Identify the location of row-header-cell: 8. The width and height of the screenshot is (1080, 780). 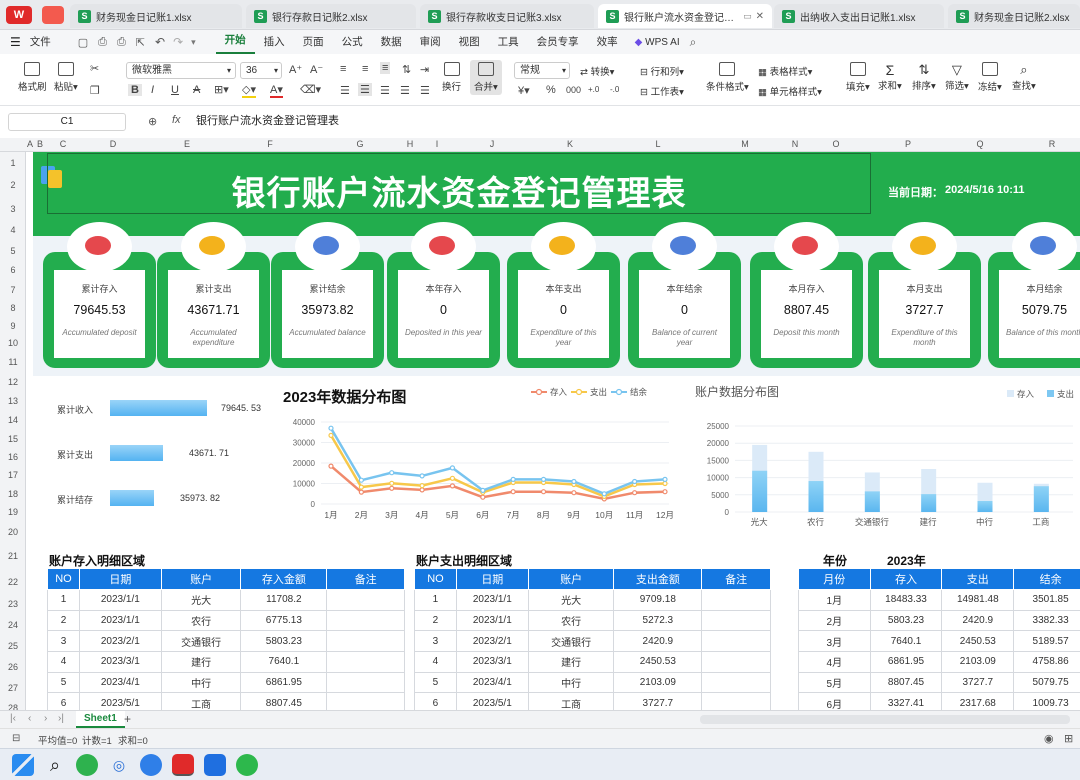
(13, 308).